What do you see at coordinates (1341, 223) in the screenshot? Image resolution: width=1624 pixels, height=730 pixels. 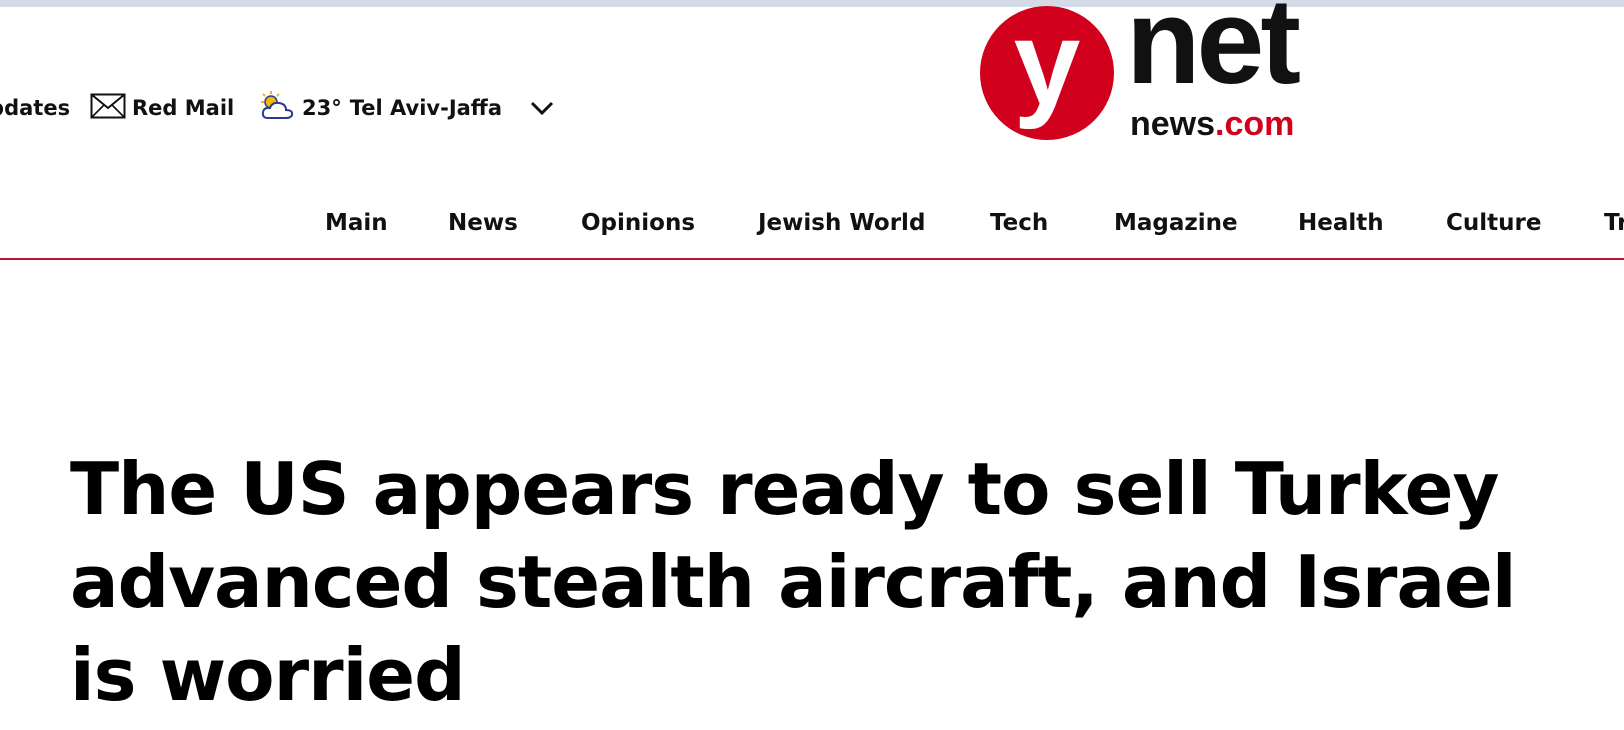 I see `nav-item-health: Health` at bounding box center [1341, 223].